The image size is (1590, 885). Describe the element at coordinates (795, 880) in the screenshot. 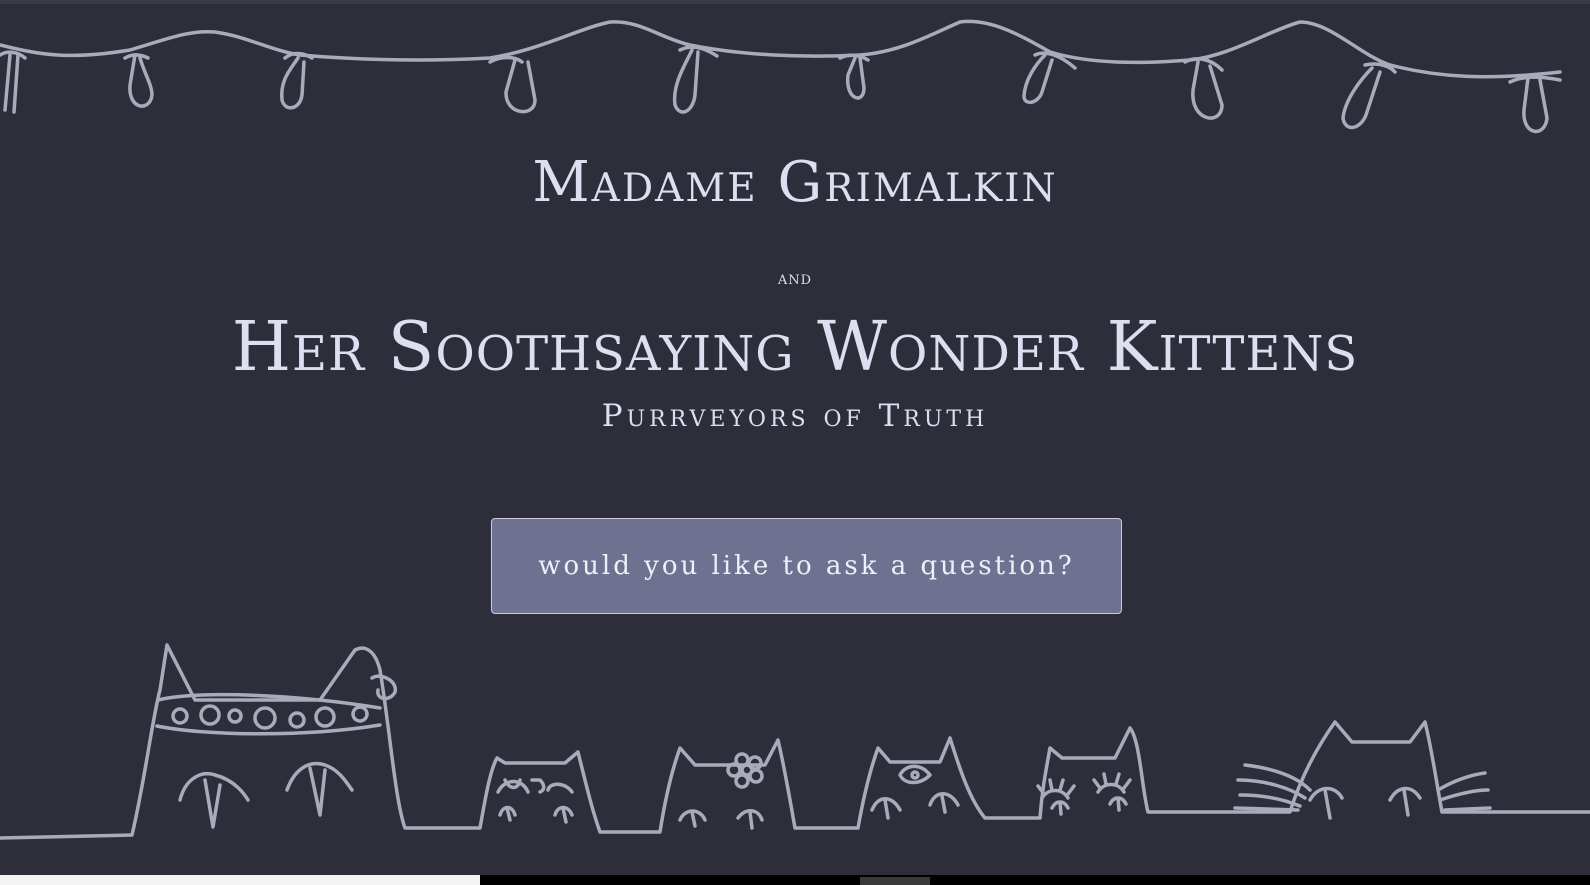

I see `window-bottom-strip` at that location.